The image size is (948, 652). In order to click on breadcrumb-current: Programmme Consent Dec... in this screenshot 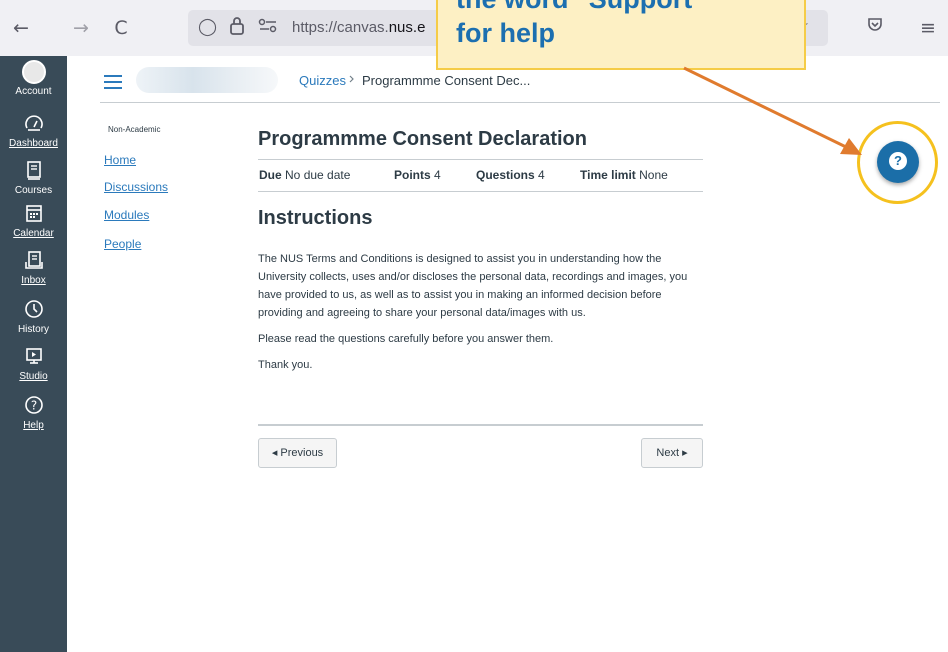, I will do `click(446, 80)`.